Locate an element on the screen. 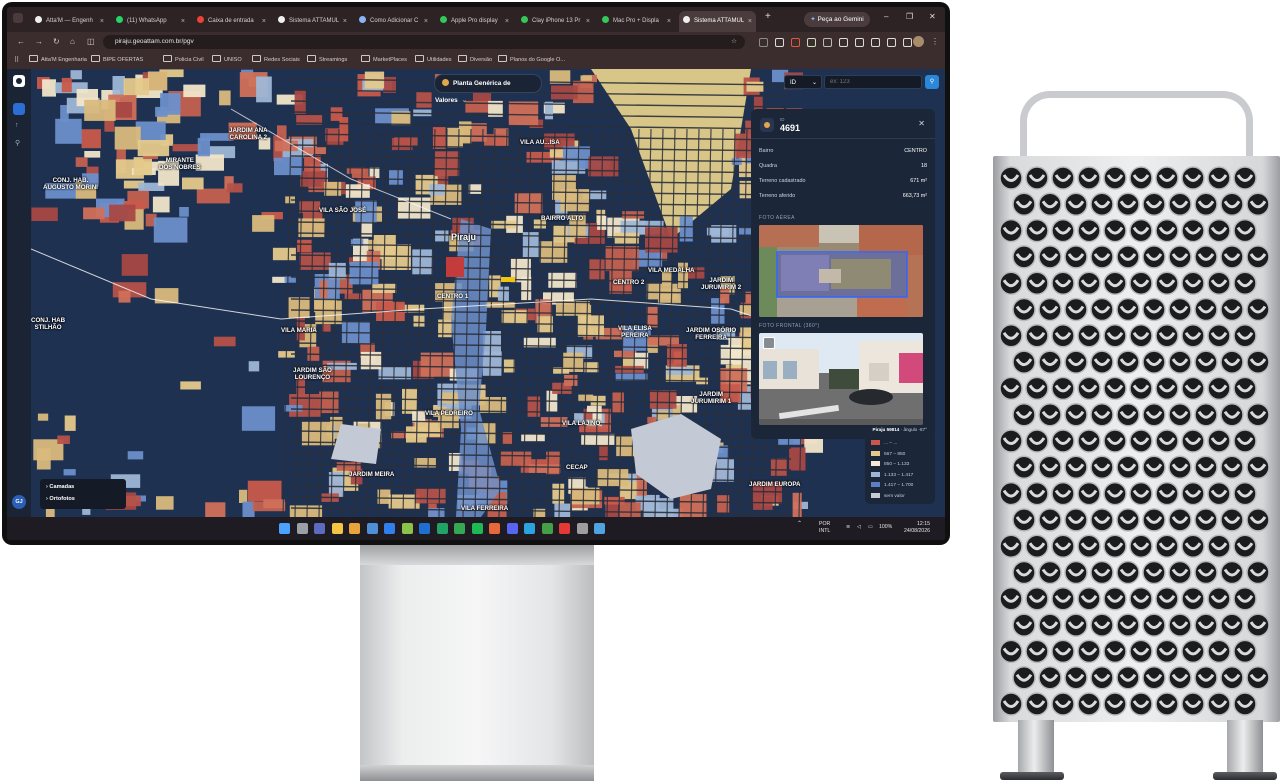  apps-grid-icon: ⠿ is located at coordinates (16, 60).